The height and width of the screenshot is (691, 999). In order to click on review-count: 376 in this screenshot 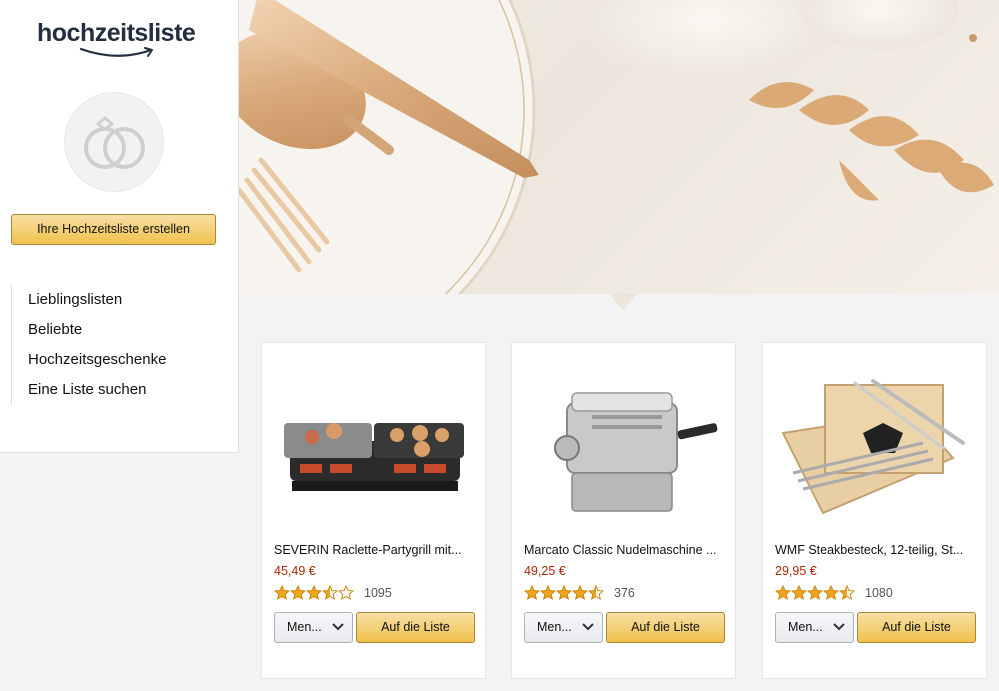, I will do `click(624, 593)`.